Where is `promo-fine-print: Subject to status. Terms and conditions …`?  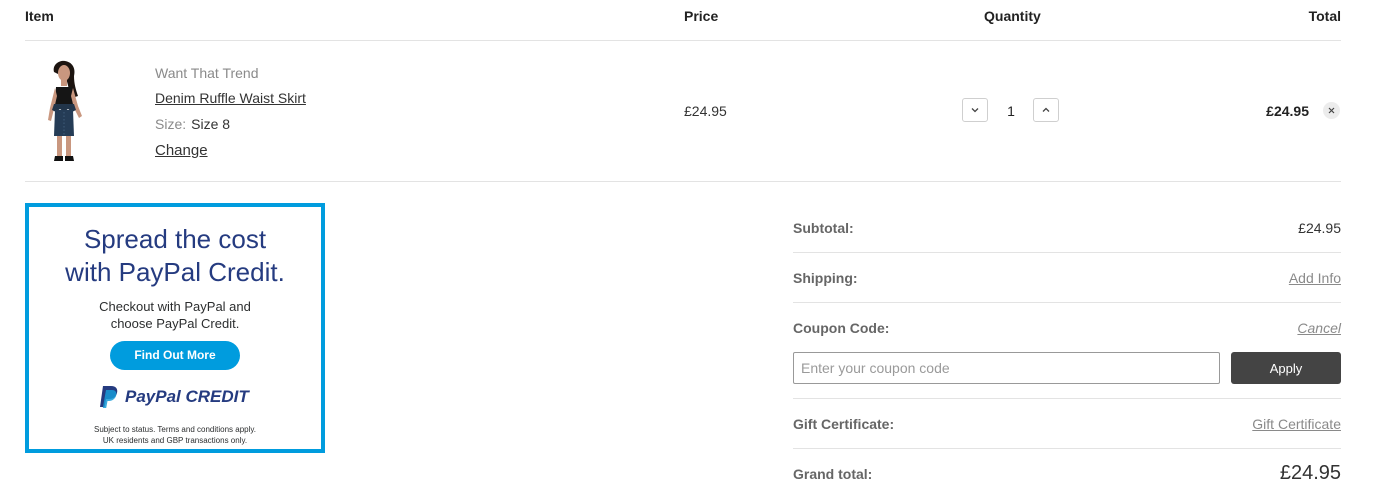 promo-fine-print: Subject to status. Terms and conditions … is located at coordinates (175, 435).